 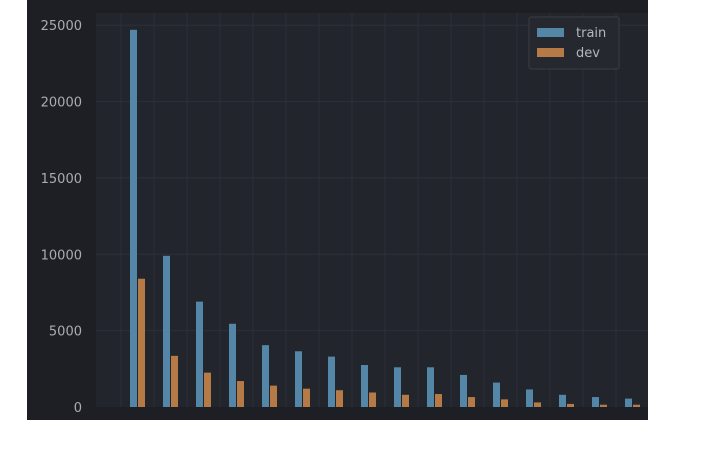 I want to click on y-tick-label: 10000, so click(x=61, y=255).